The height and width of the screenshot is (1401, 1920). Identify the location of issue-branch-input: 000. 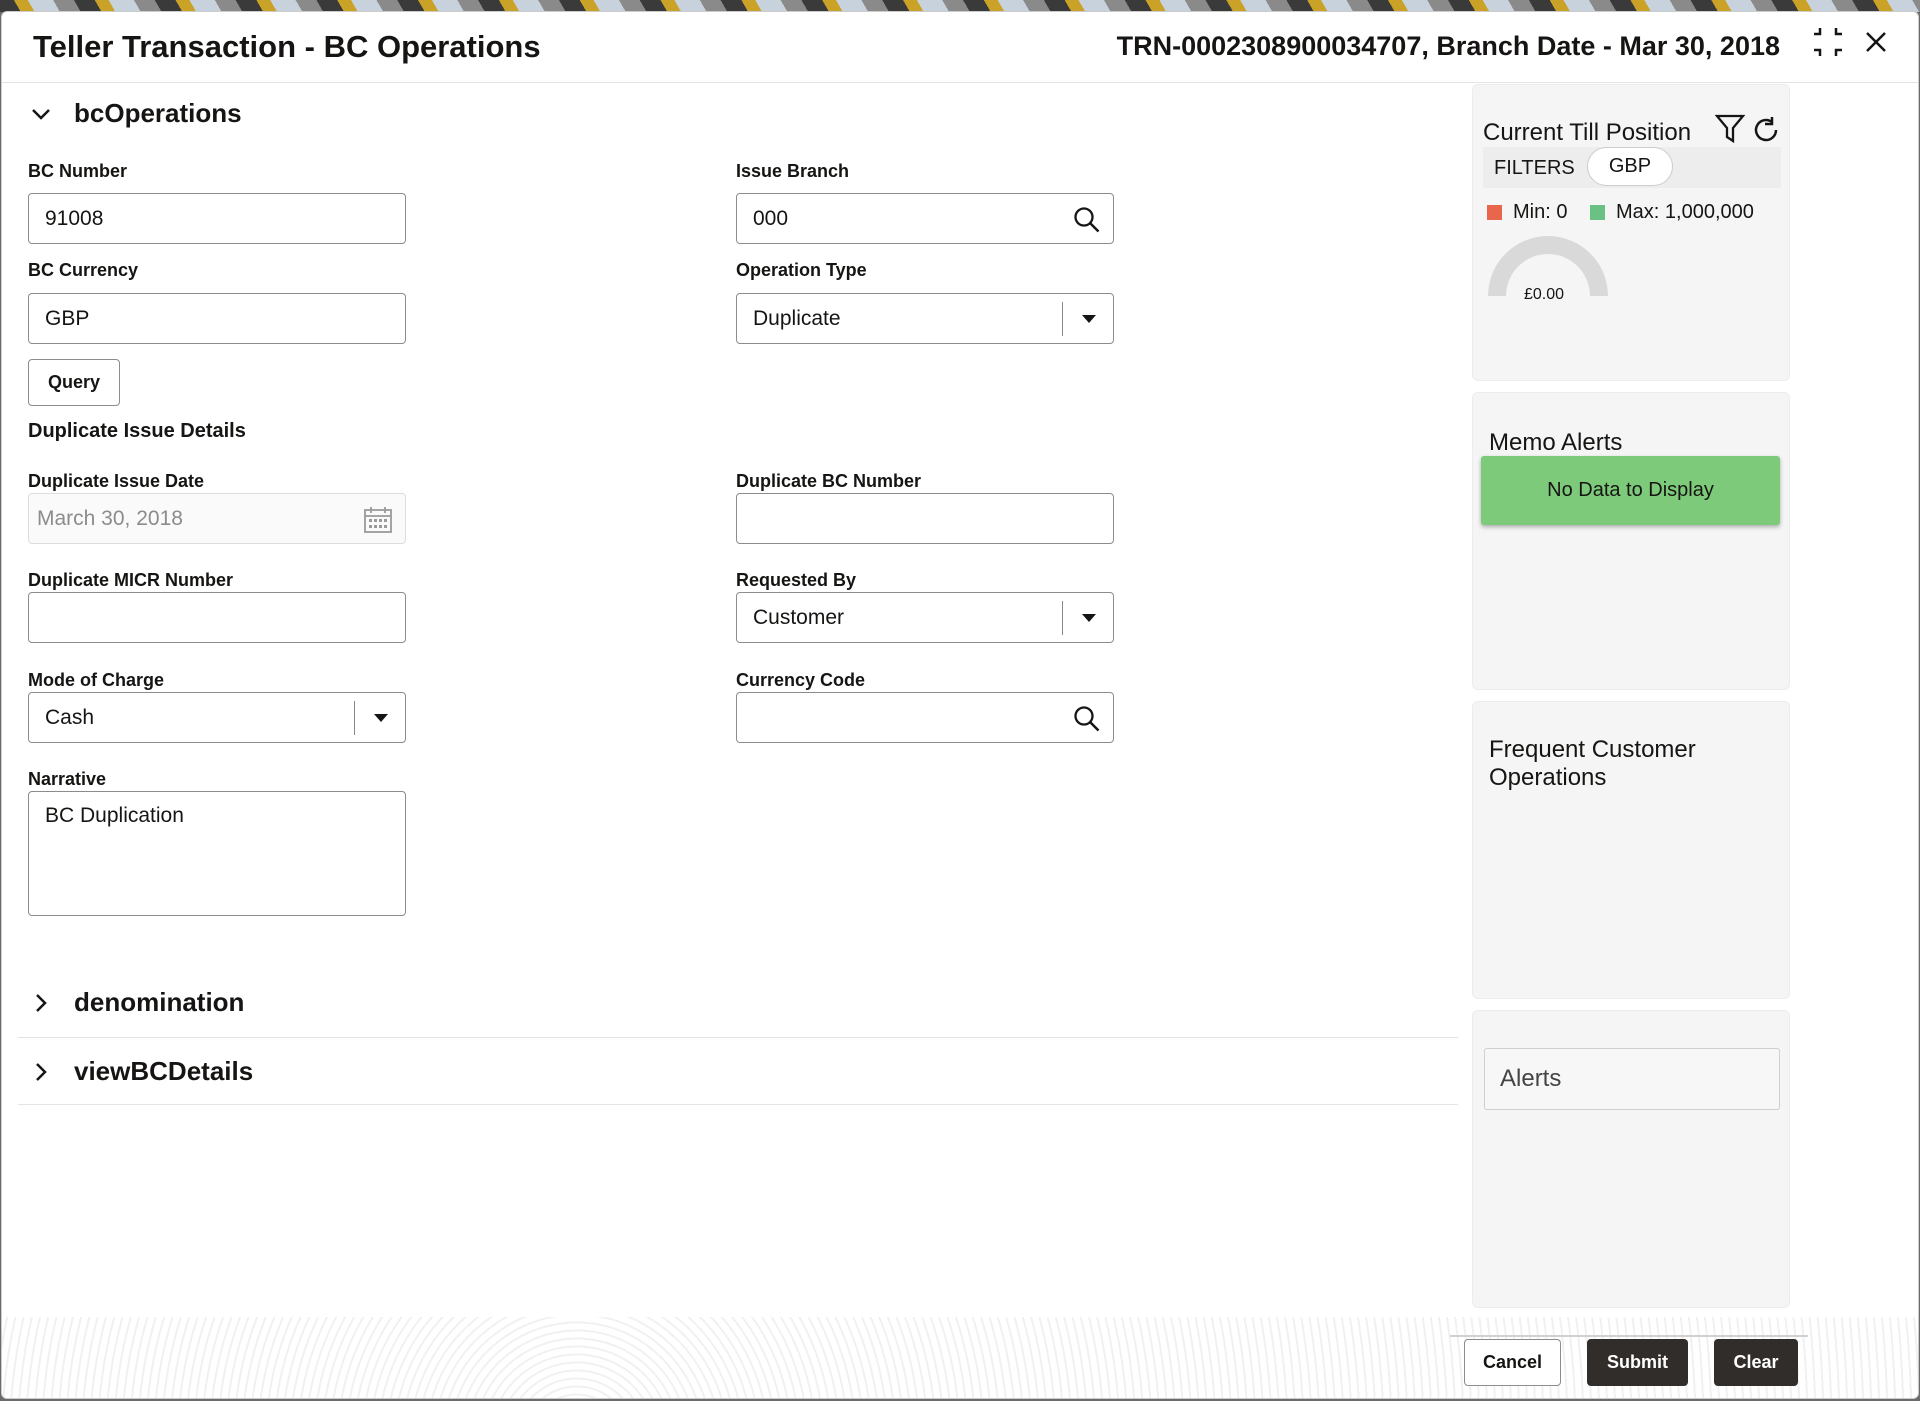
(925, 218).